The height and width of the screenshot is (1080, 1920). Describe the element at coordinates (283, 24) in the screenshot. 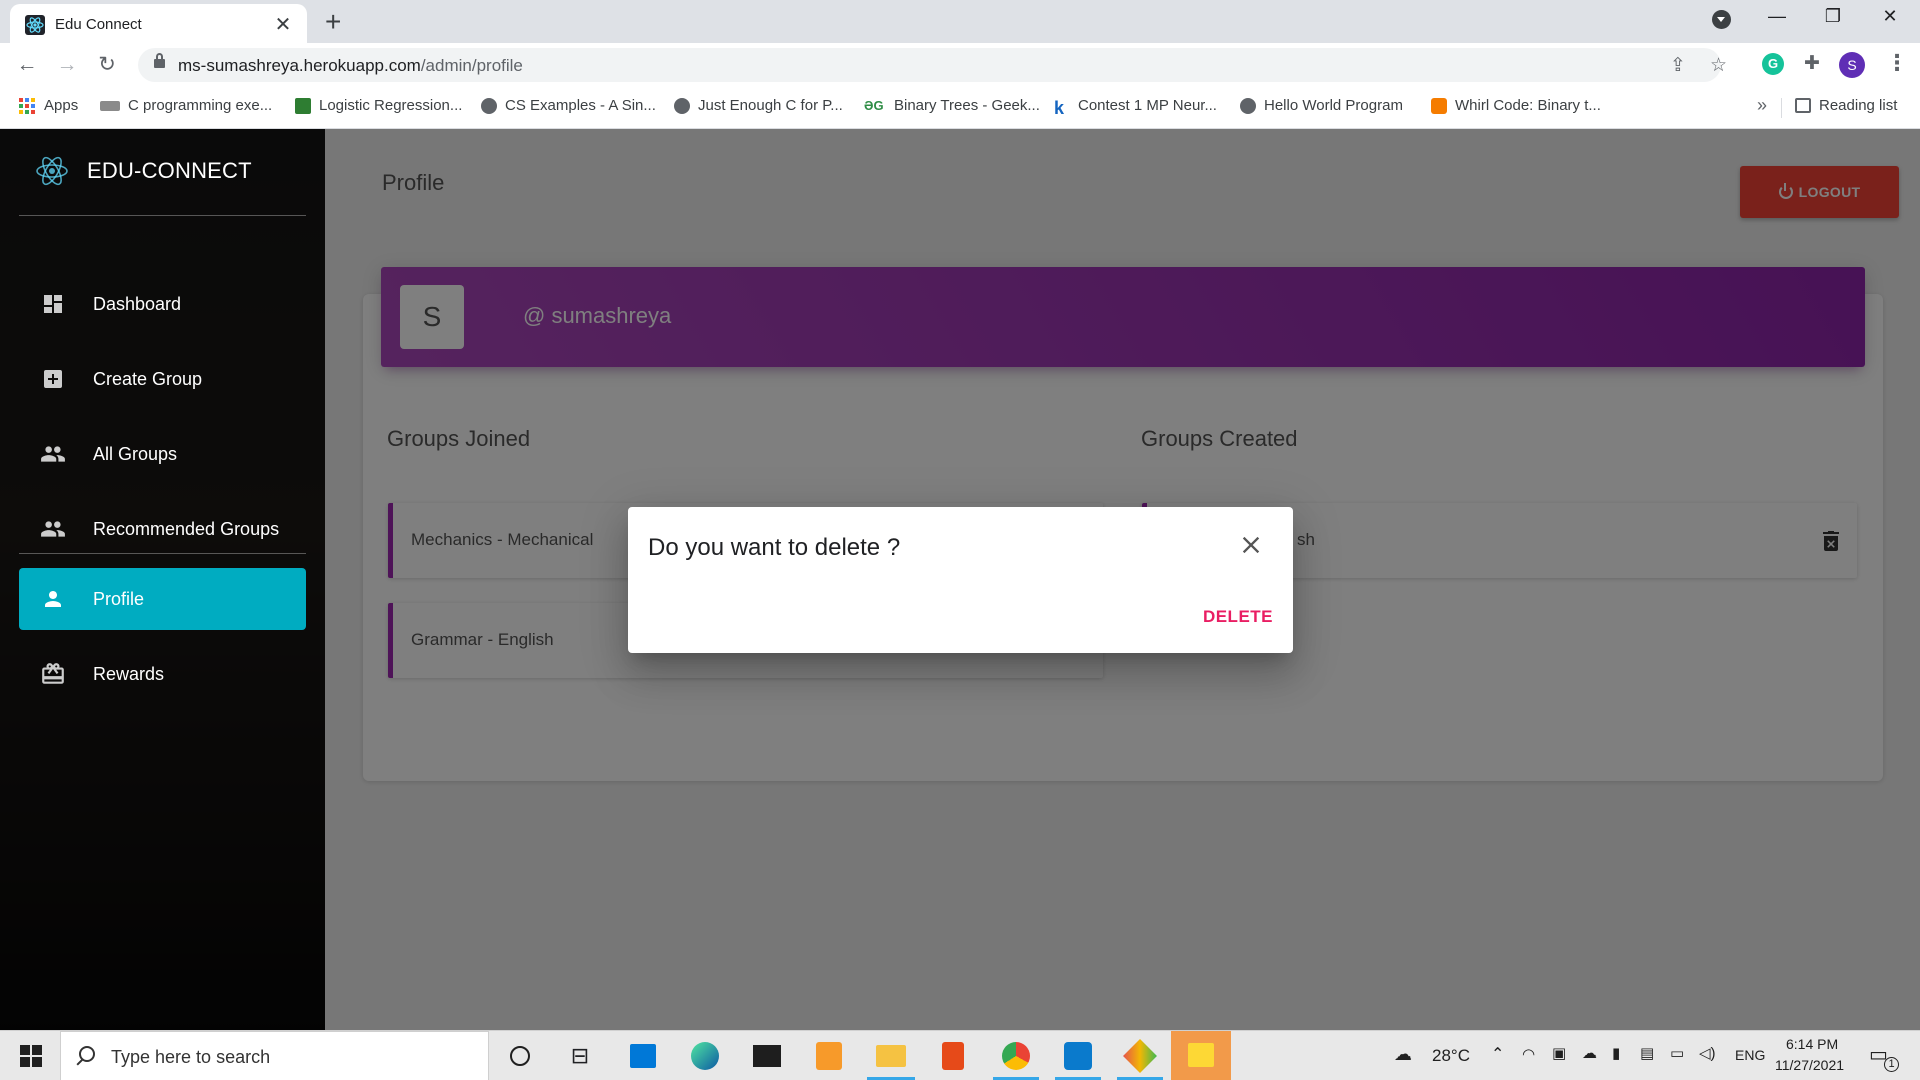

I see `tab-close-icon: ✕` at that location.